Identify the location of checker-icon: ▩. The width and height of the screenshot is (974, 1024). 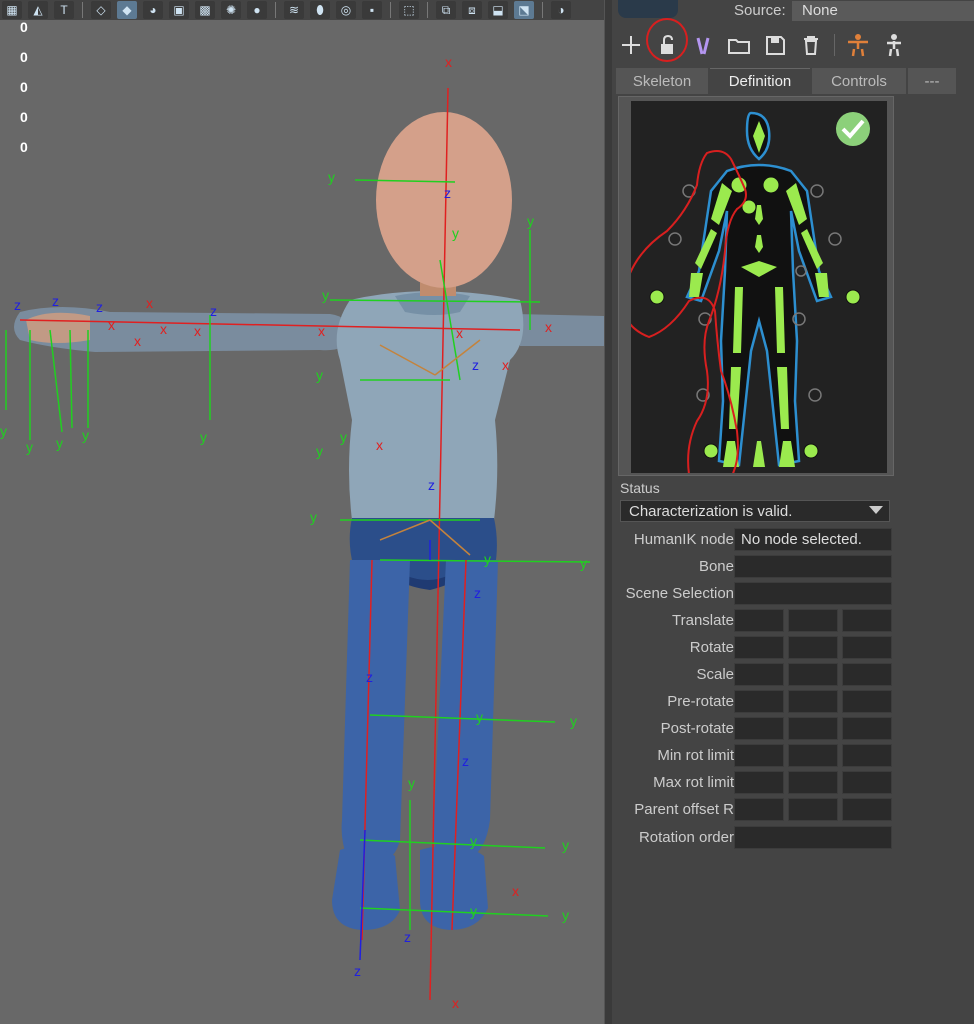
(205, 10).